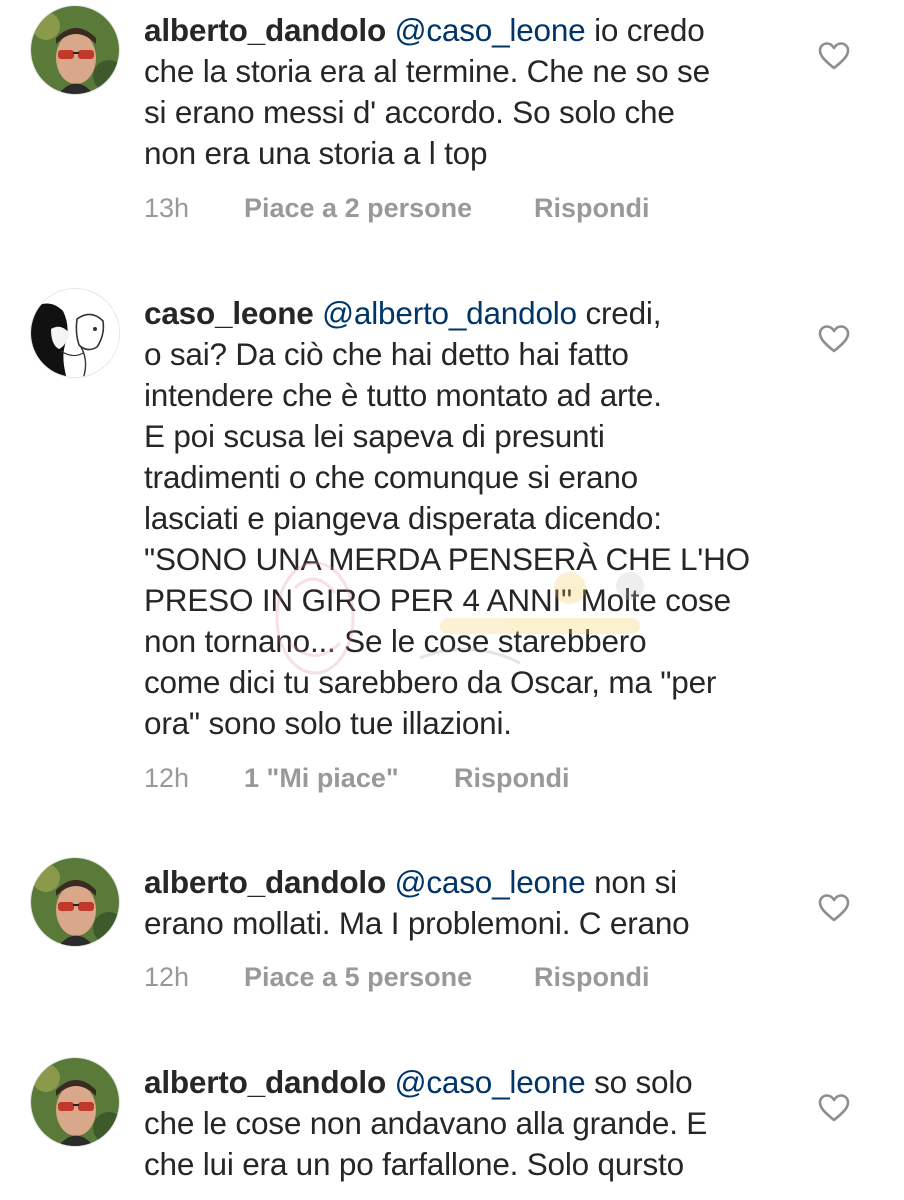 This screenshot has width=904, height=1200. What do you see at coordinates (374, 436) in the screenshot?
I see `comment-body: E poi scusa lei sapeva di presunti` at bounding box center [374, 436].